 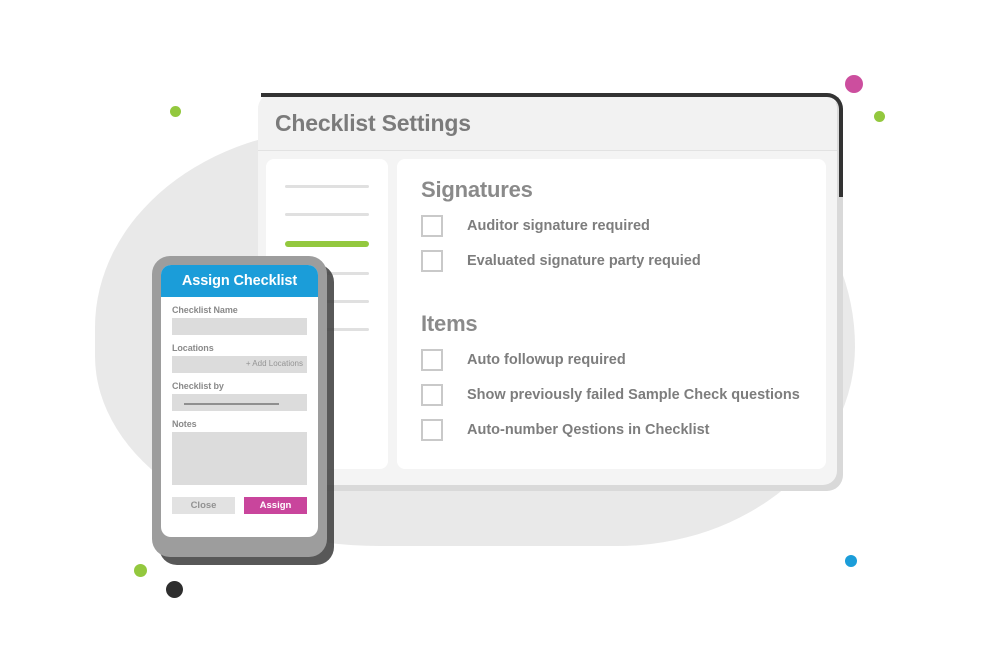 I want to click on assign-checklist-actions: Close Assign, so click(x=239, y=503).